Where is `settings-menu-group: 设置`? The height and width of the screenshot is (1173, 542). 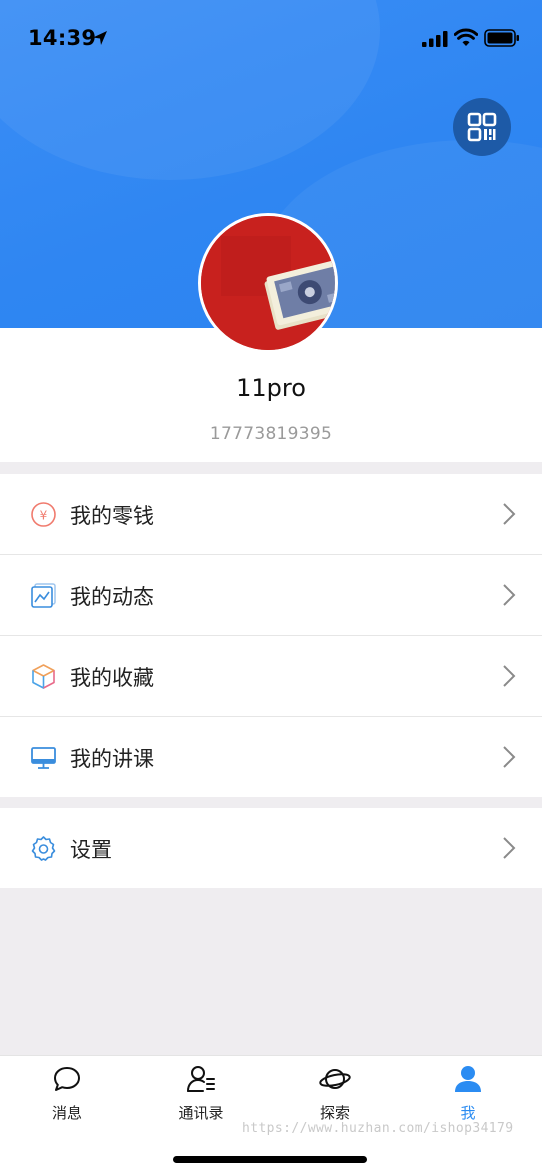
settings-menu-group: 设置 is located at coordinates (271, 848).